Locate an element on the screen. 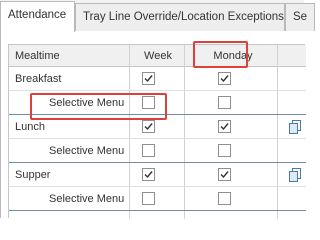  grid-row-supper-selective-menu: Selective Menu is located at coordinates (157, 199).